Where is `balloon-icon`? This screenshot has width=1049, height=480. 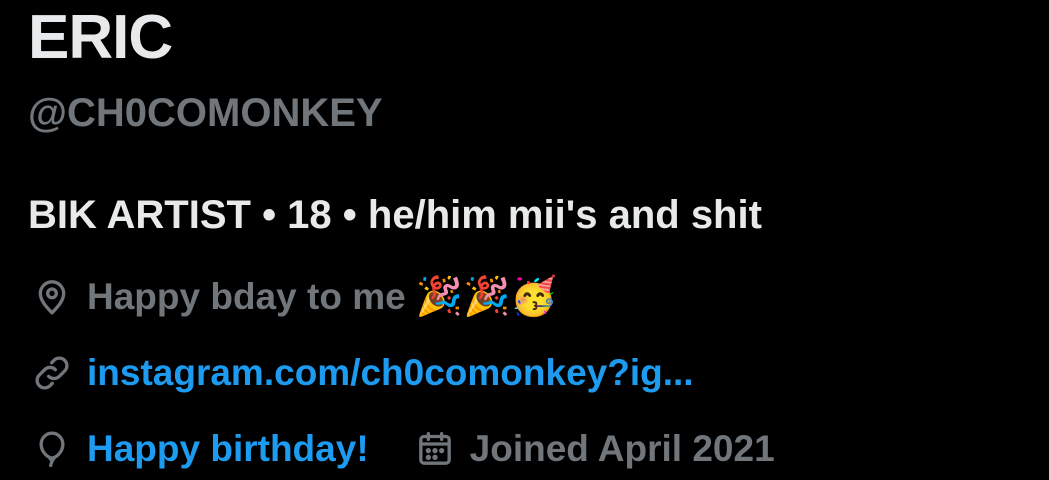
balloon-icon is located at coordinates (52, 449).